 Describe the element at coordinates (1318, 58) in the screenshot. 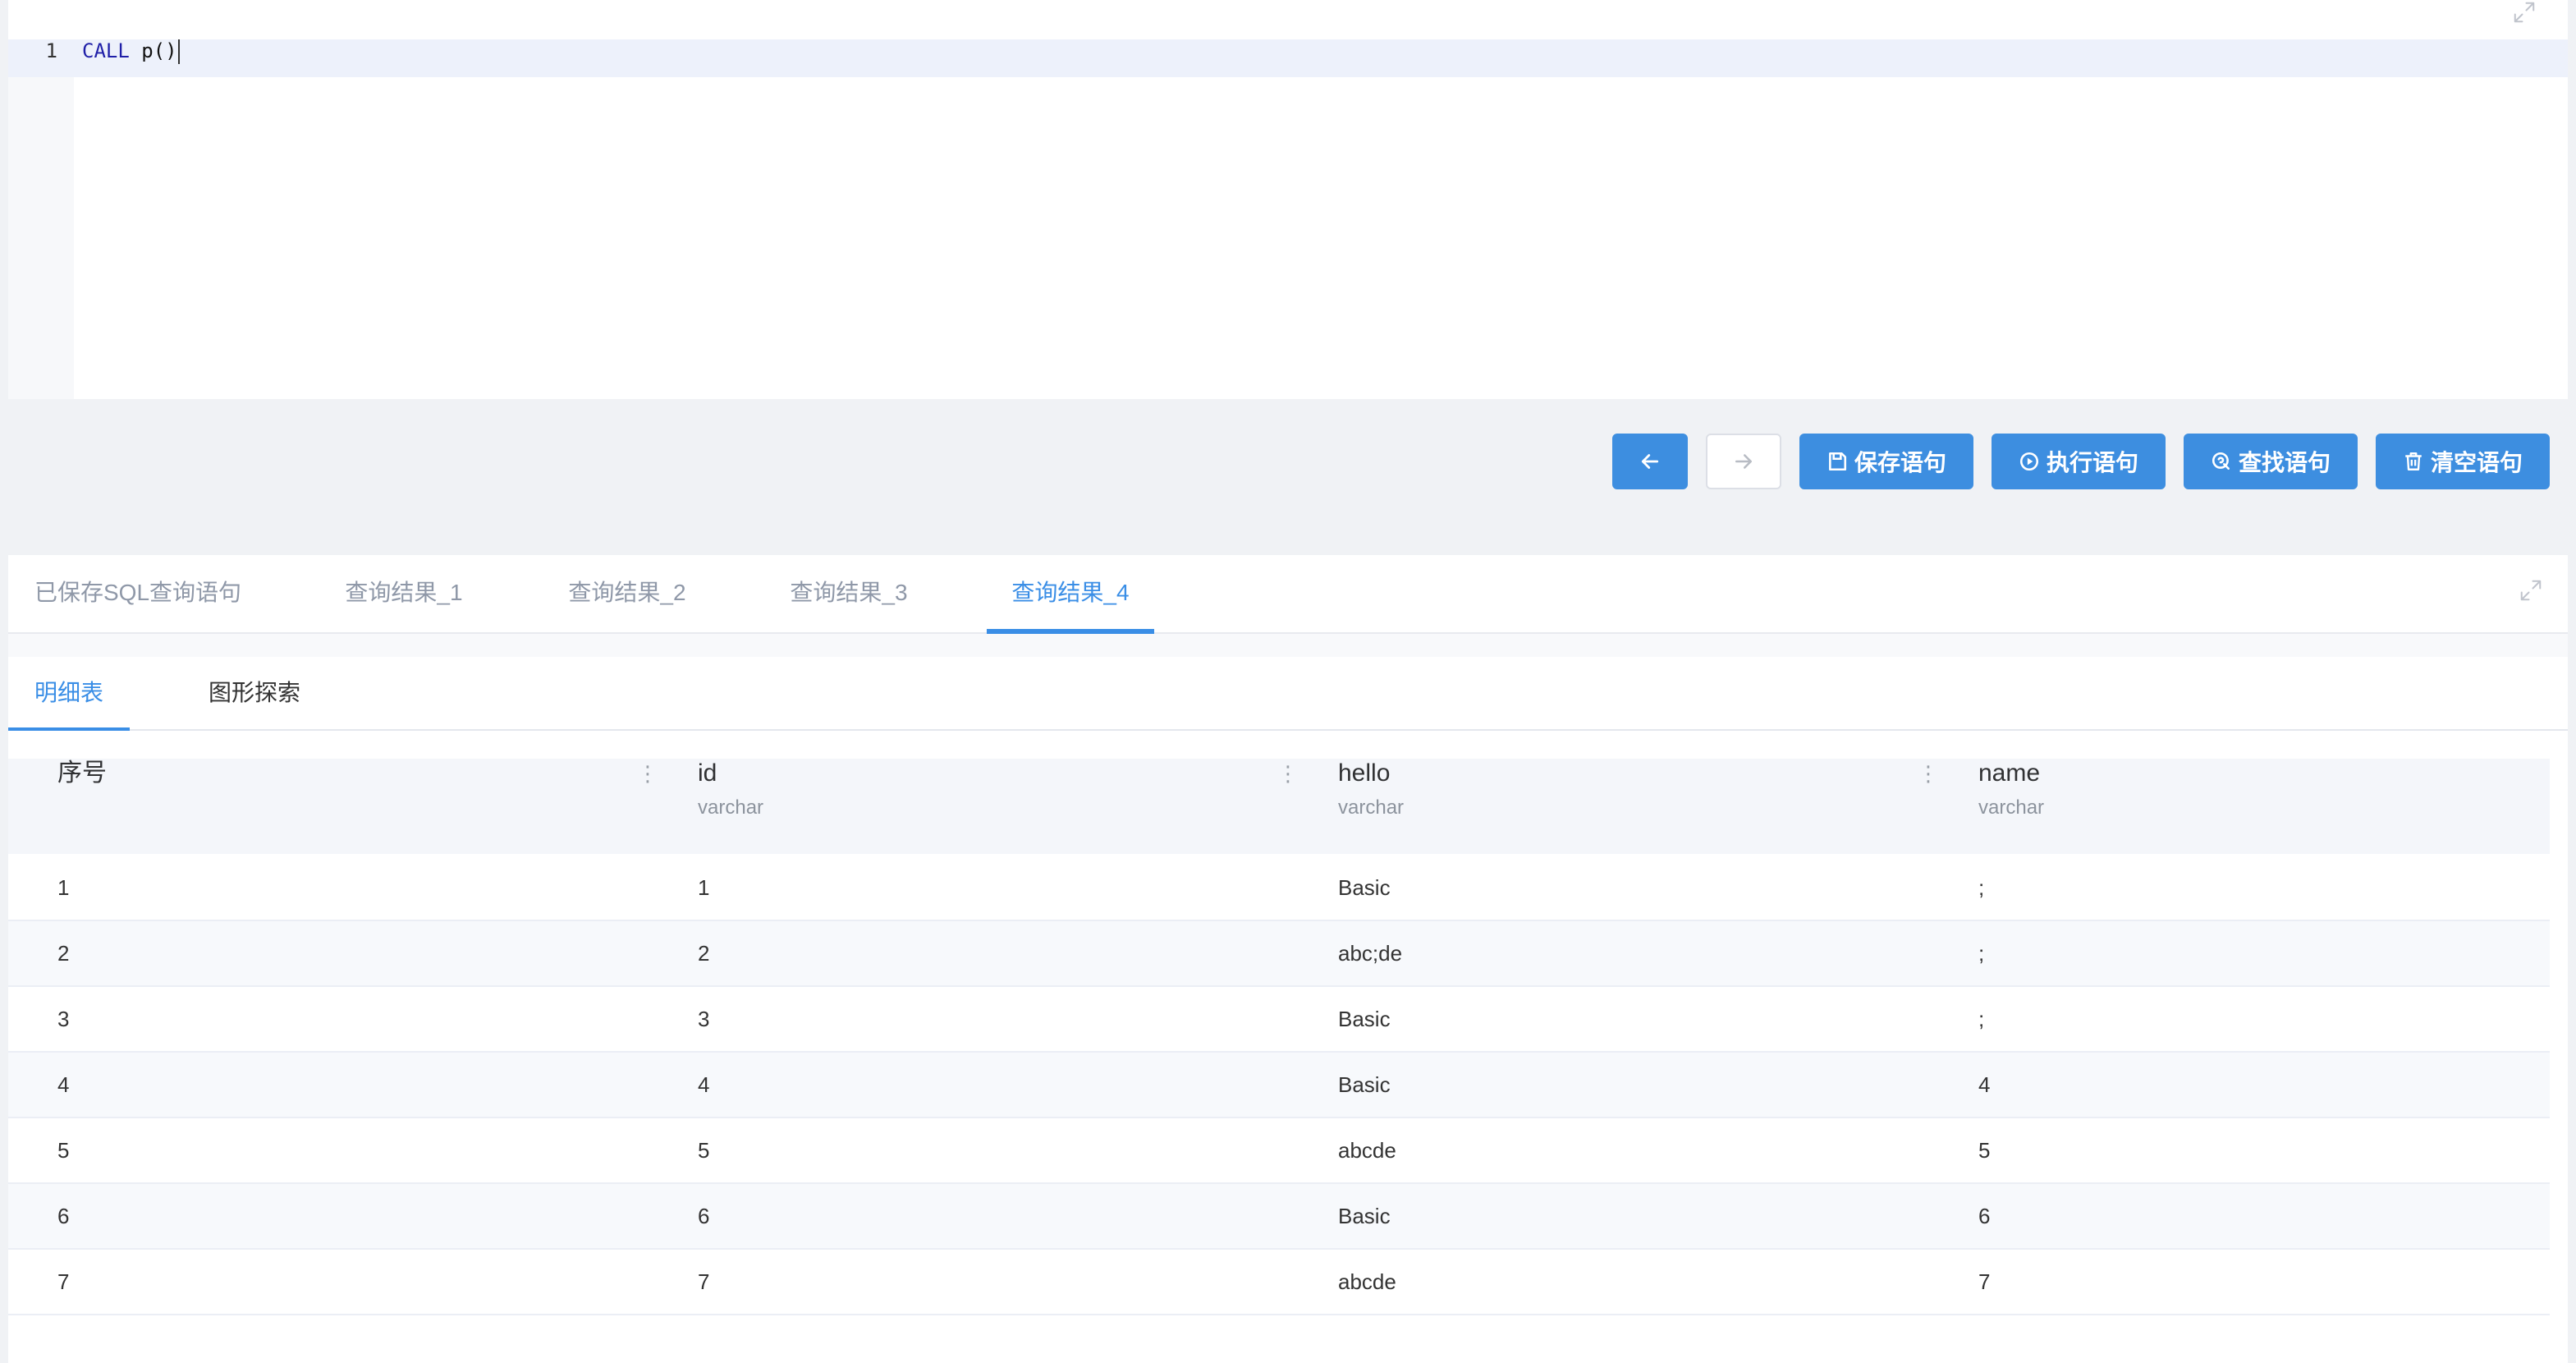

I see `code-line: CALL p()` at that location.